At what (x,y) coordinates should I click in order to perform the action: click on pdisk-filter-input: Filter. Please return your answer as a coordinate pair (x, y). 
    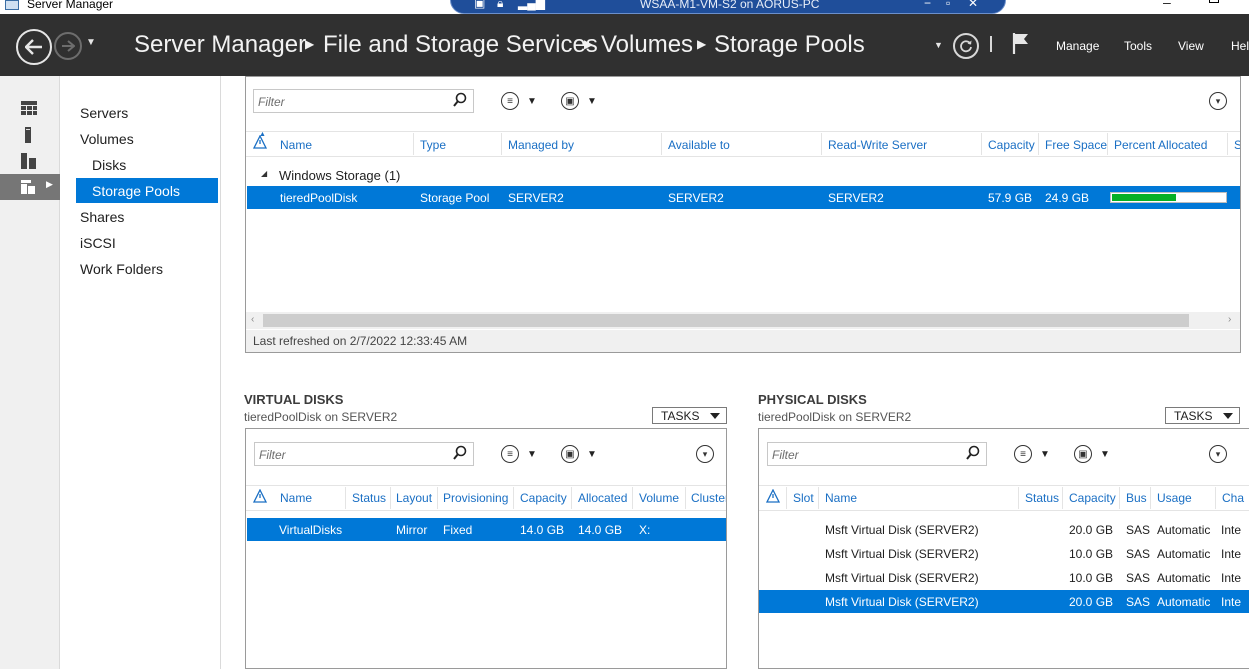
    Looking at the image, I should click on (877, 454).